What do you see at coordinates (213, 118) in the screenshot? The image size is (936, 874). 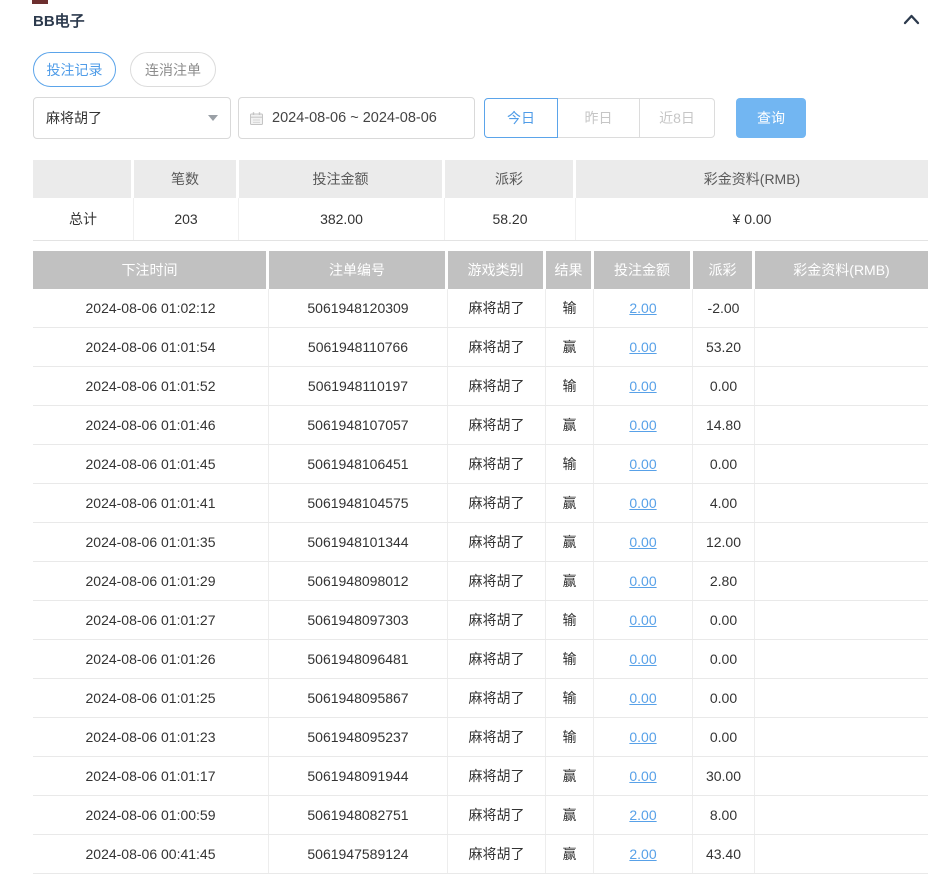 I see `chevron-down-icon` at bounding box center [213, 118].